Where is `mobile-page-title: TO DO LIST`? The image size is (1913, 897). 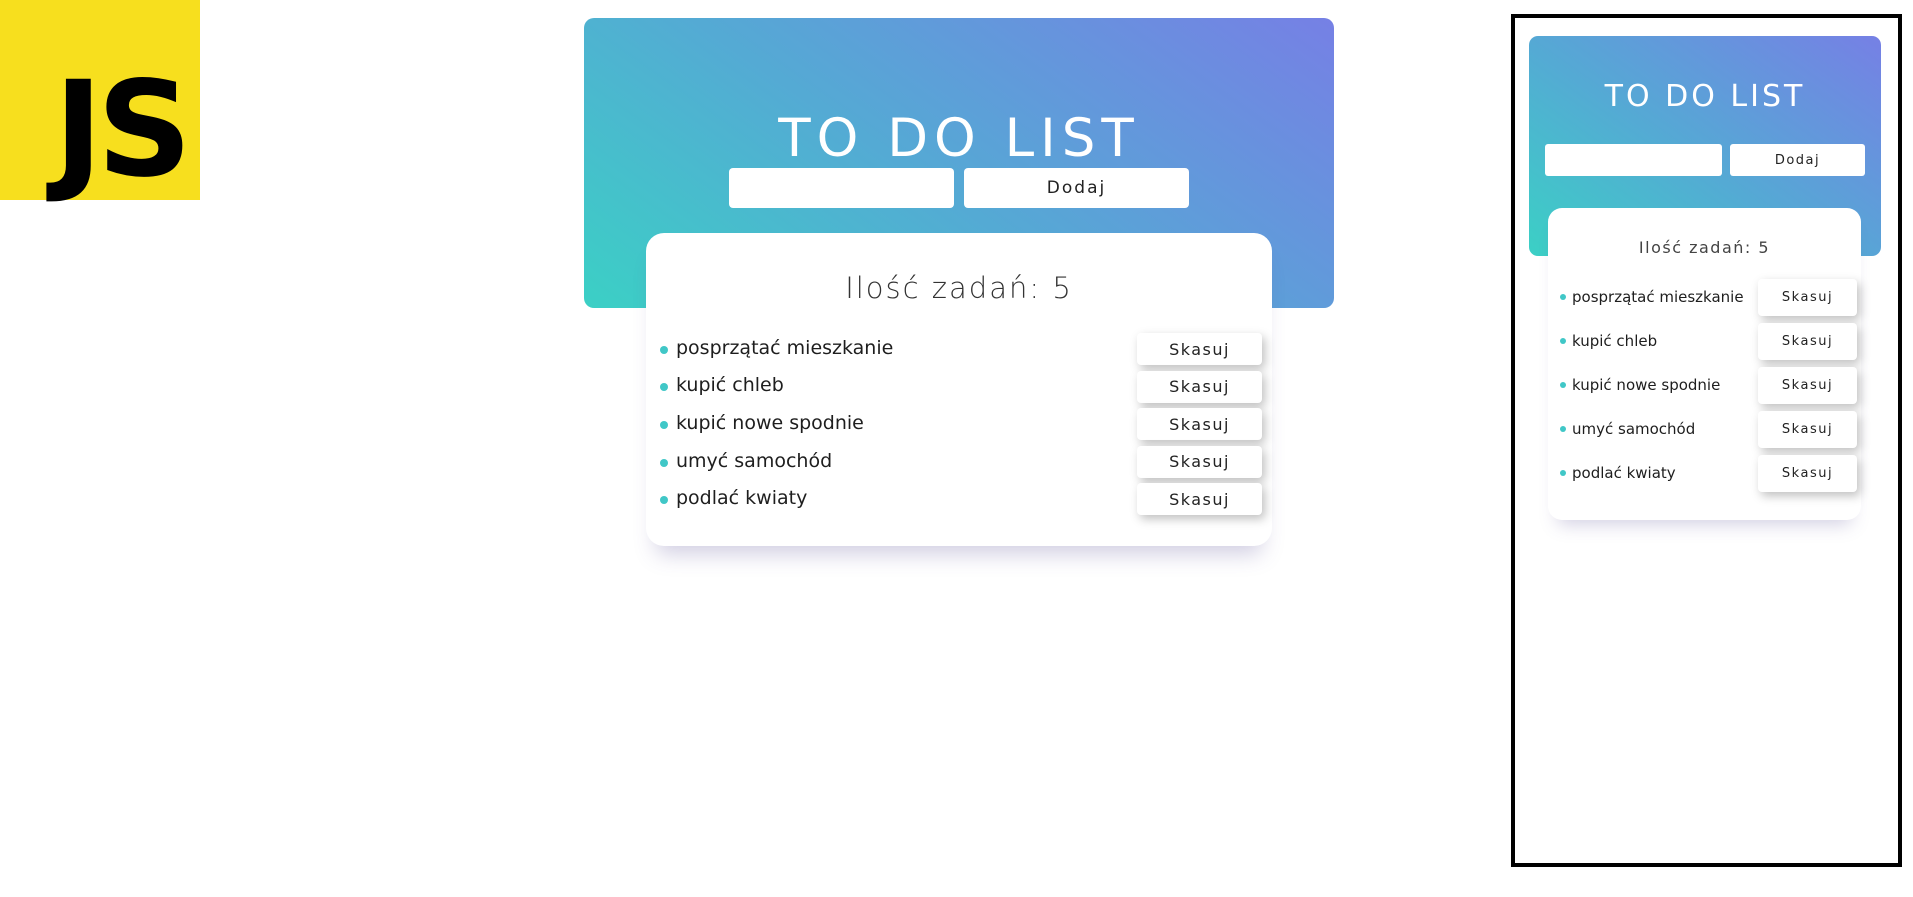
mobile-page-title: TO DO LIST is located at coordinates (1705, 96).